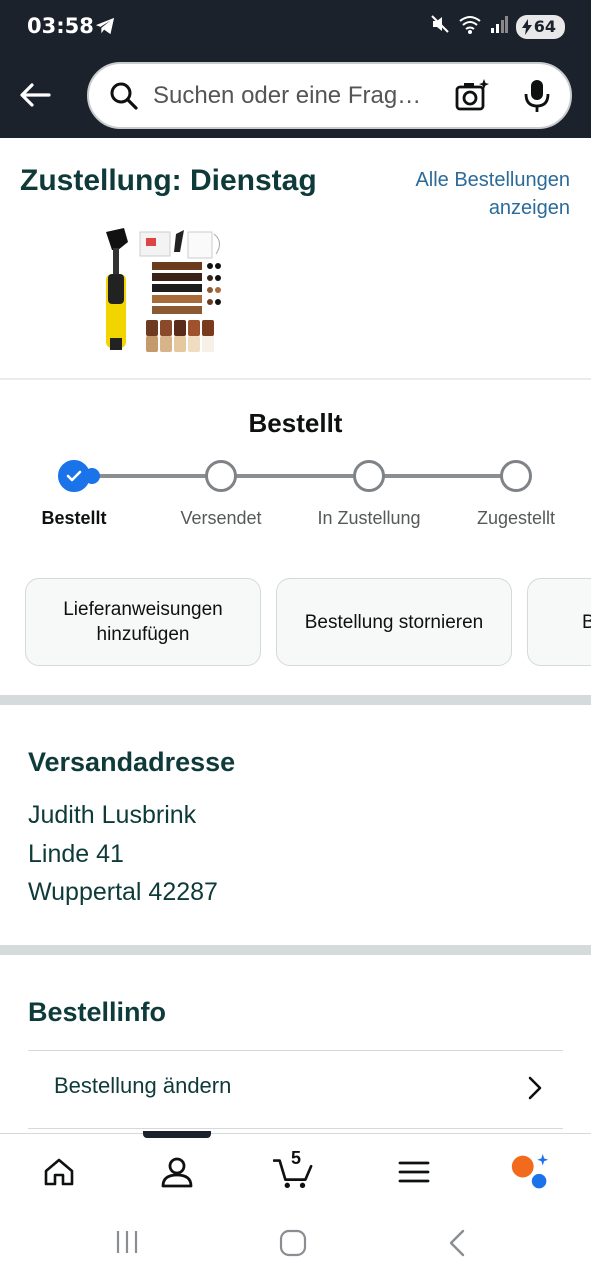  I want to click on change-order-row: Bestellung ändern, so click(295, 1090).